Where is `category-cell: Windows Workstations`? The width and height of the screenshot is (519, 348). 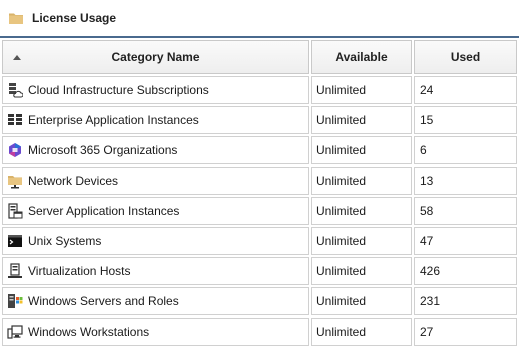 category-cell: Windows Workstations is located at coordinates (155, 331).